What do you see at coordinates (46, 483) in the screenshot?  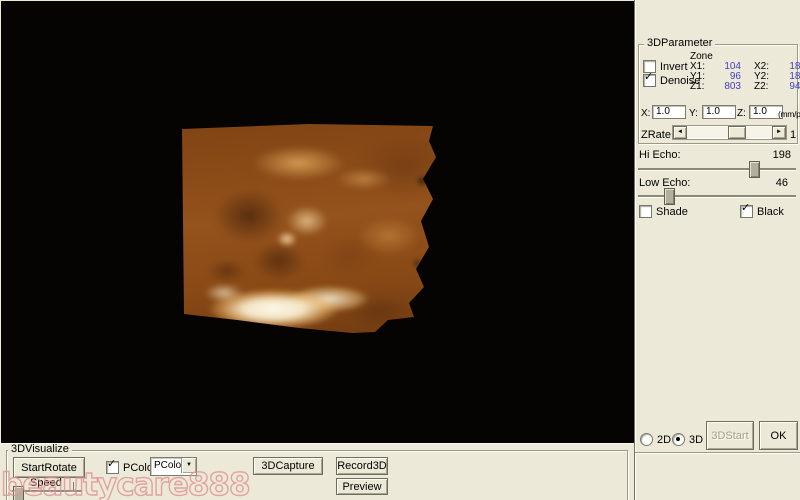 I see `speed-label: Speed` at bounding box center [46, 483].